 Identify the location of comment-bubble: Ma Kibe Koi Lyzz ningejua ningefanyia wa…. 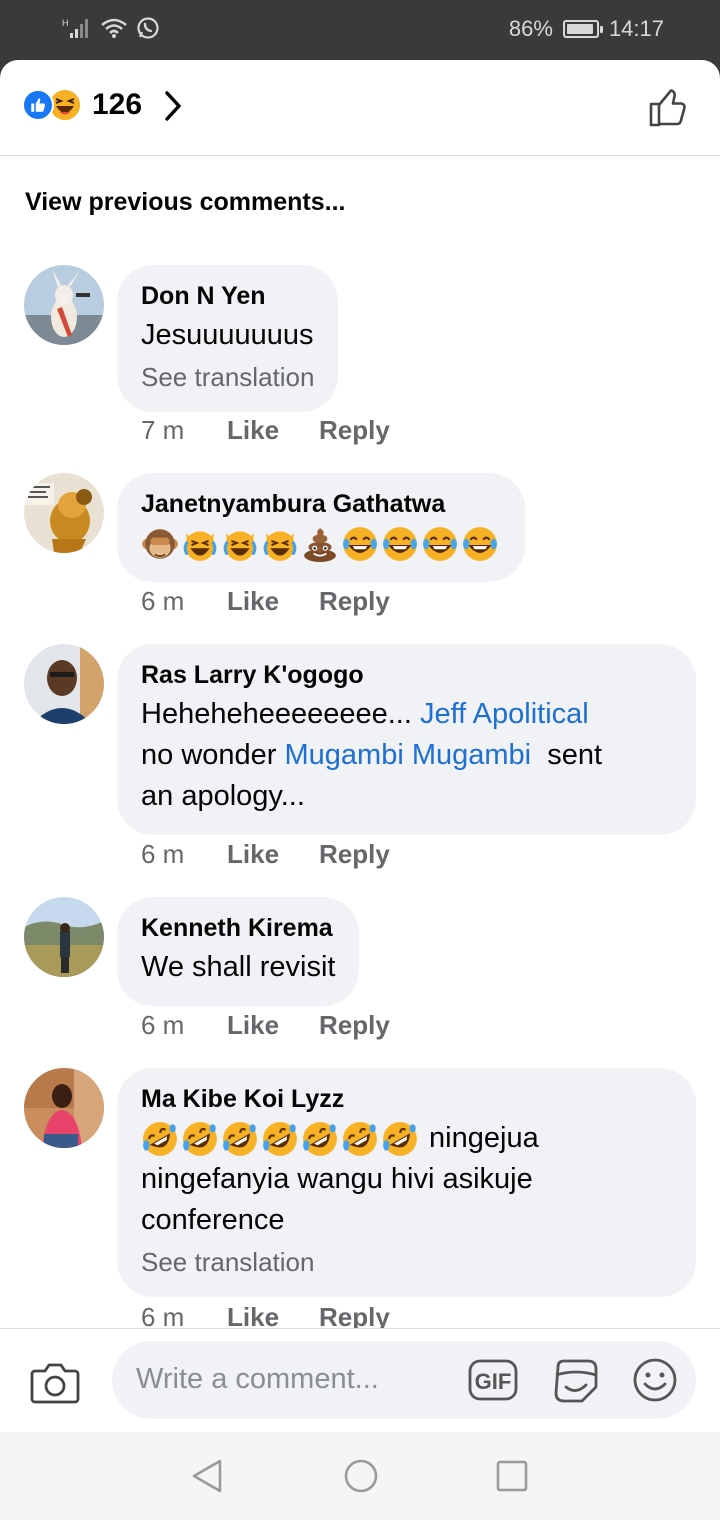
(406, 1182).